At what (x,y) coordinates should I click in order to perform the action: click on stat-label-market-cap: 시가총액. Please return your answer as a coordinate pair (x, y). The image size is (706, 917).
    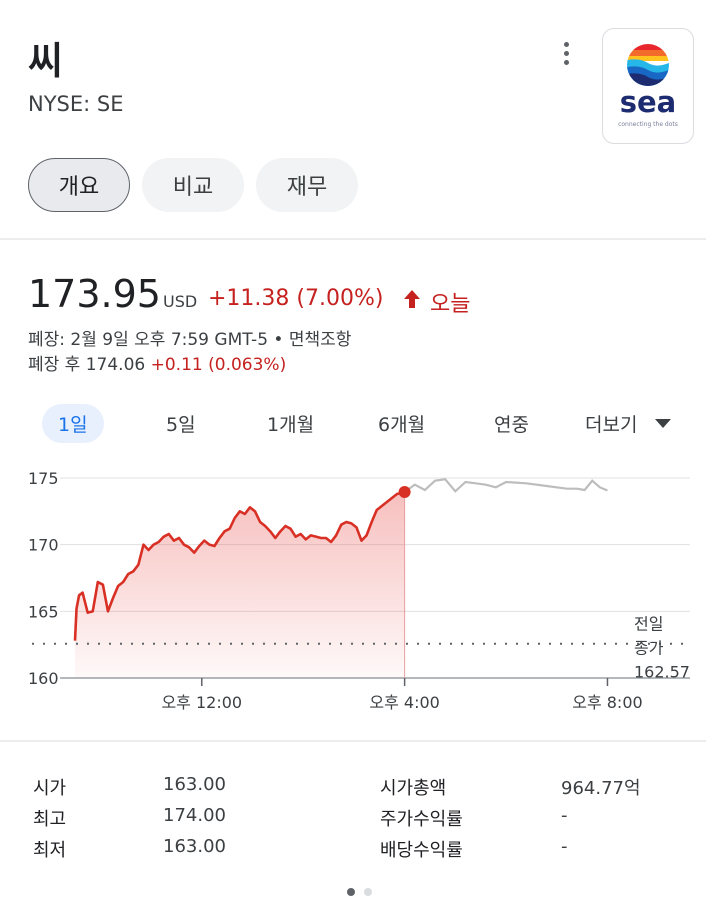
    Looking at the image, I should click on (413, 788).